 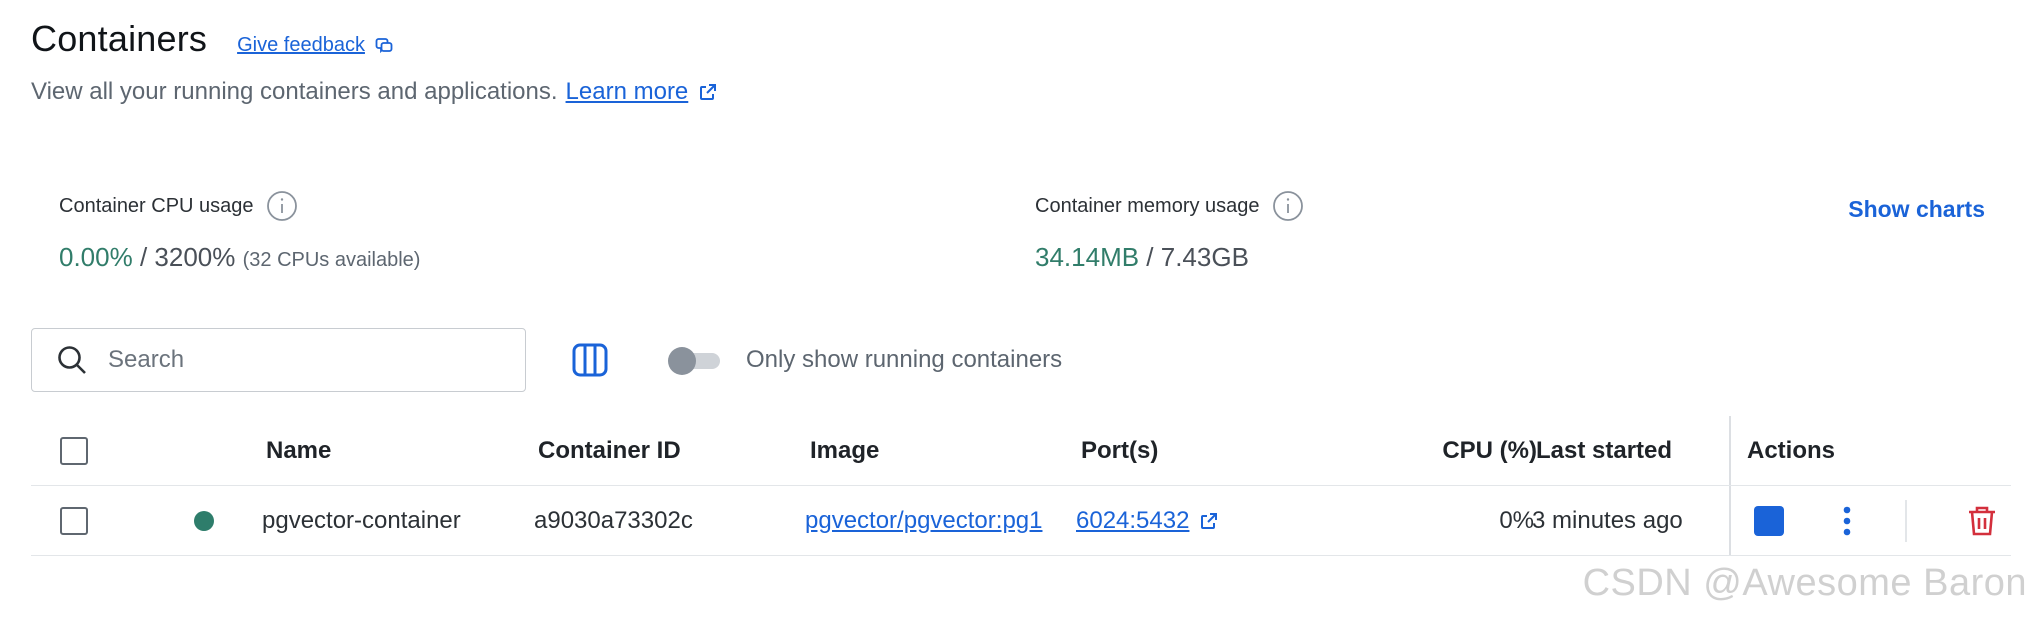 I want to click on ports-cell: 6024:5432, so click(x=1147, y=521).